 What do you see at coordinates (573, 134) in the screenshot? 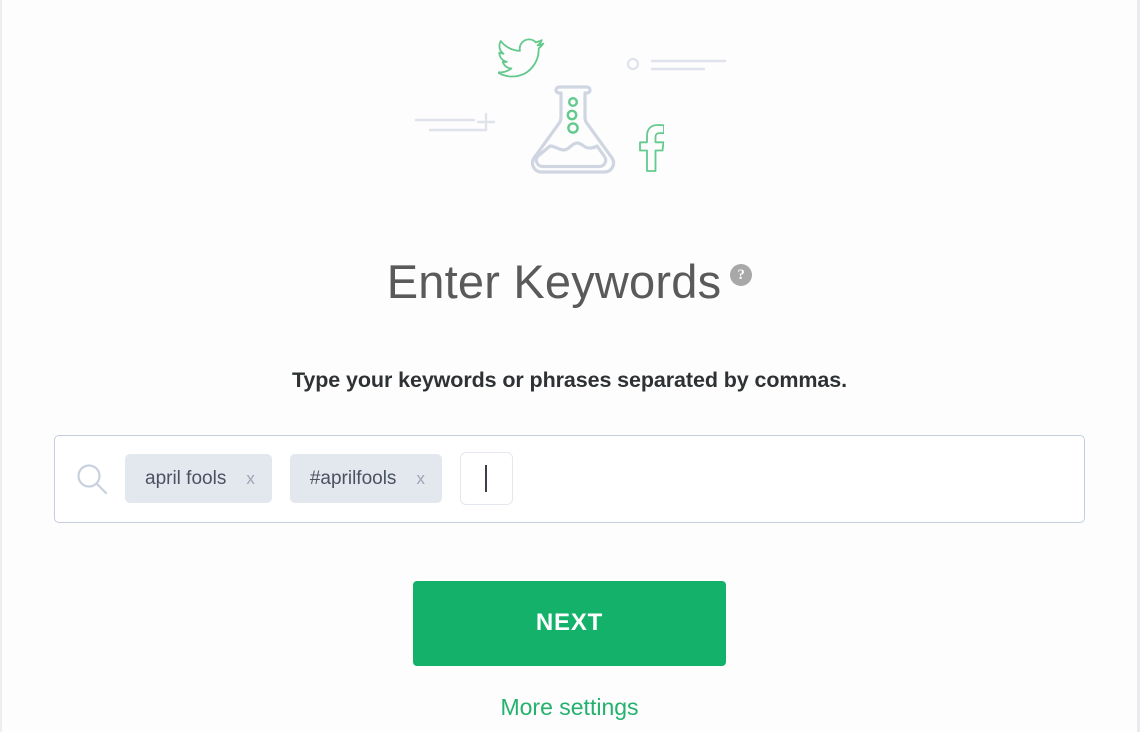
I see `flask-icon` at bounding box center [573, 134].